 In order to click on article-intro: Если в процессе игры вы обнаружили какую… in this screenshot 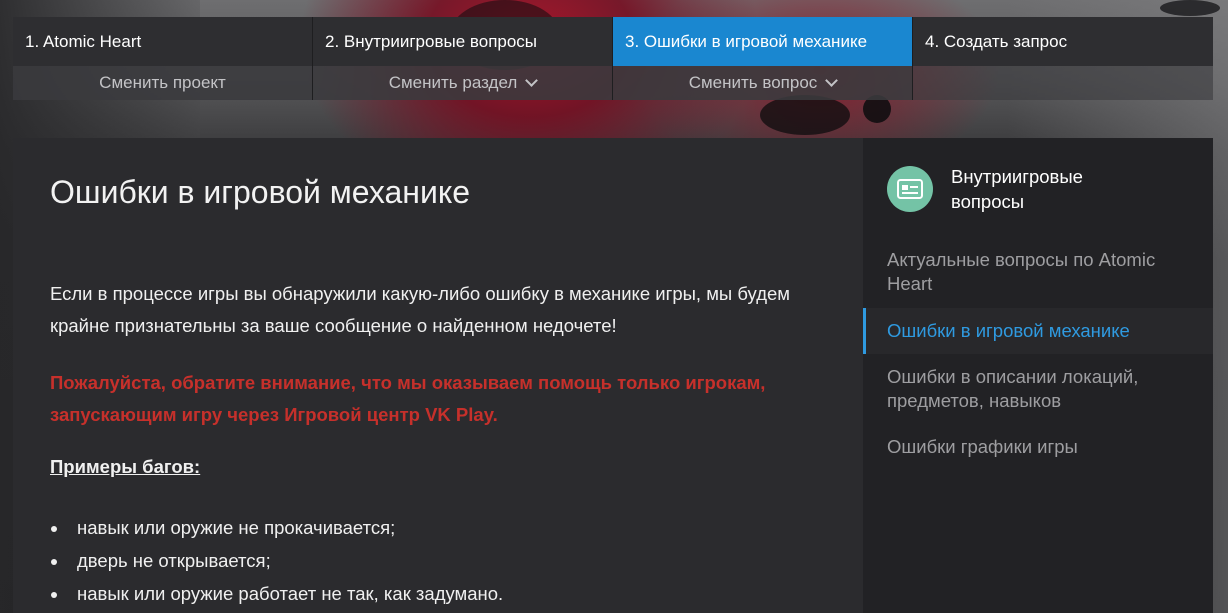, I will do `click(420, 309)`.